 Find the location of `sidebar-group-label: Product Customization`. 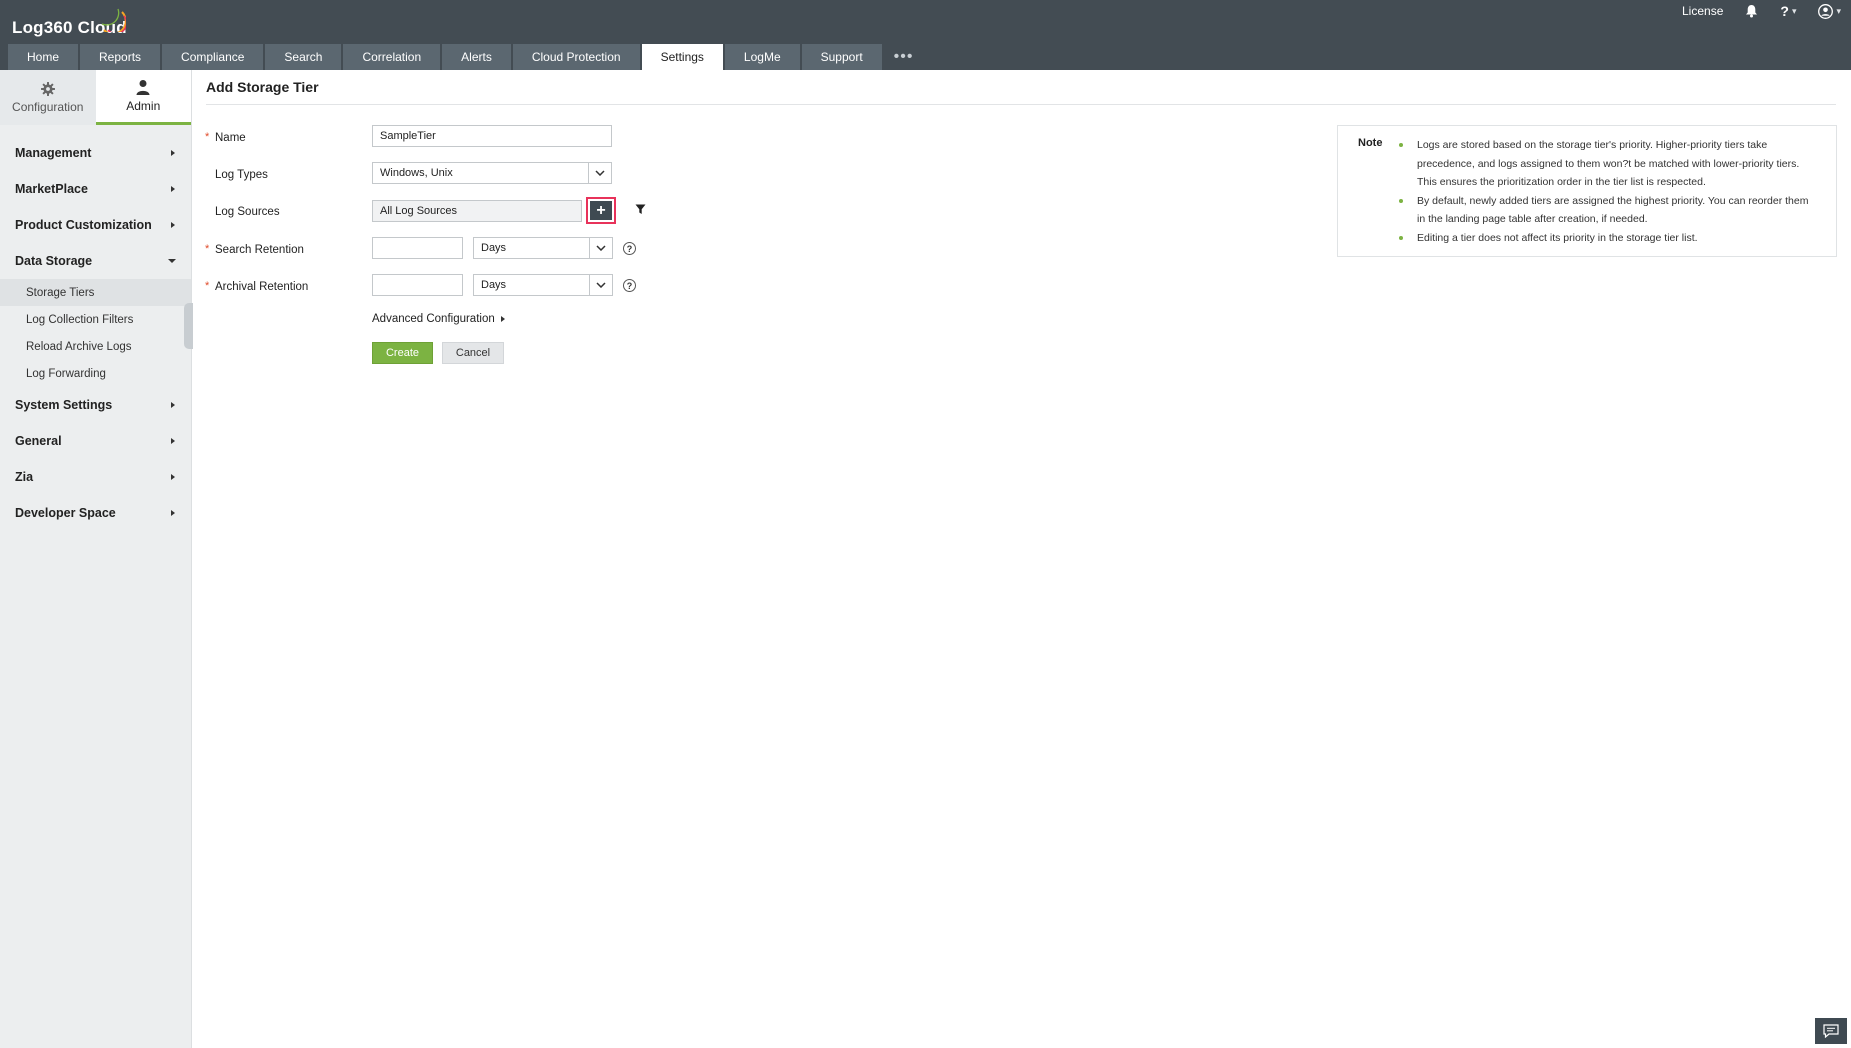

sidebar-group-label: Product Customization is located at coordinates (83, 225).